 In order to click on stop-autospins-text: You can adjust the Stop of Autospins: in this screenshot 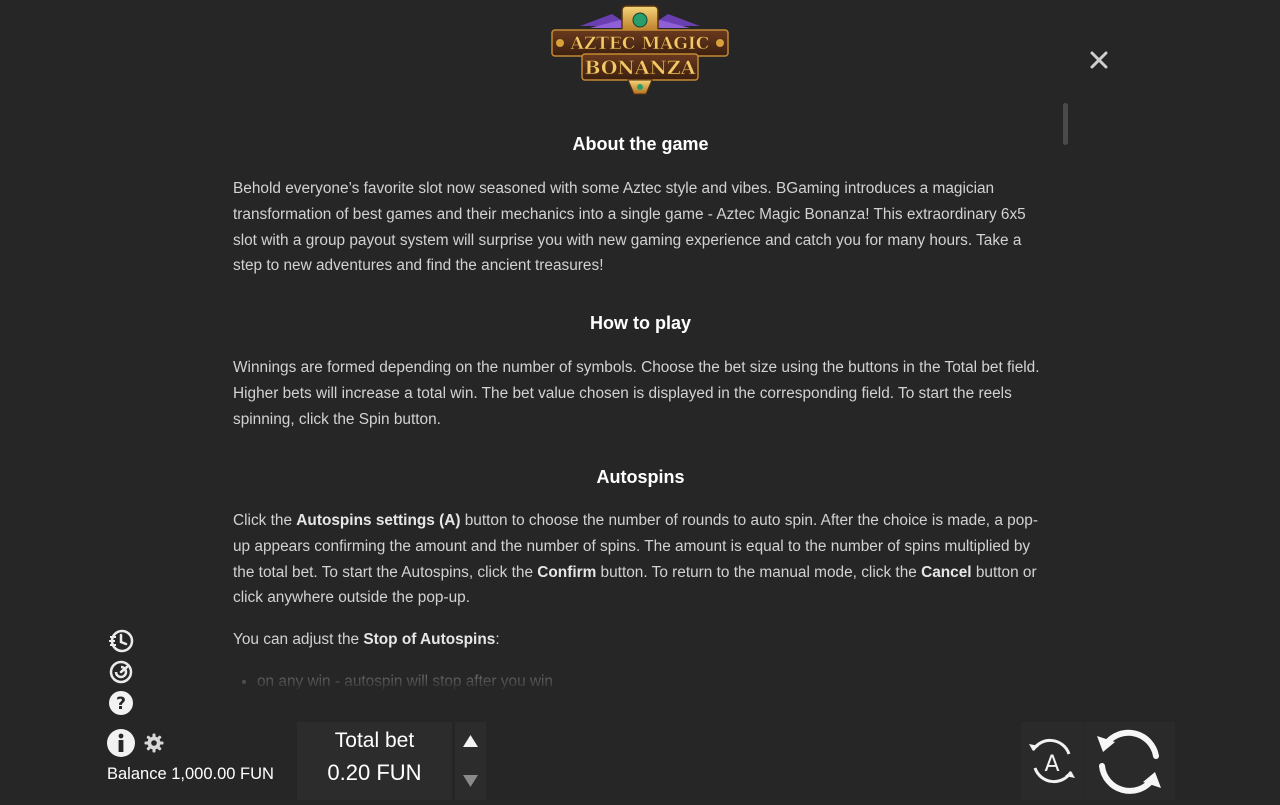, I will do `click(366, 639)`.